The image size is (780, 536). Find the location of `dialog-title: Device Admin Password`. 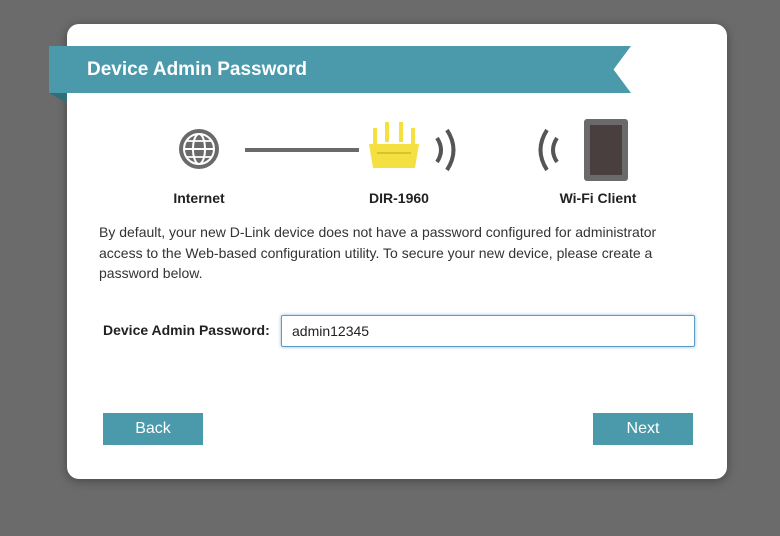

dialog-title: Device Admin Password is located at coordinates (340, 69).